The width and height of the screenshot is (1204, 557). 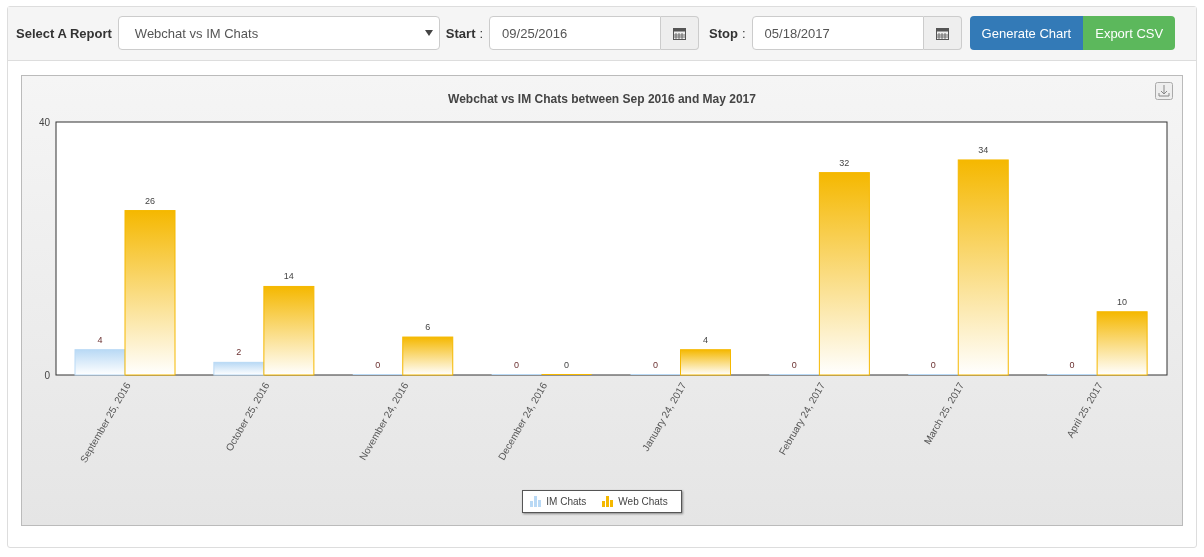 I want to click on data-label: 6, so click(x=428, y=327).